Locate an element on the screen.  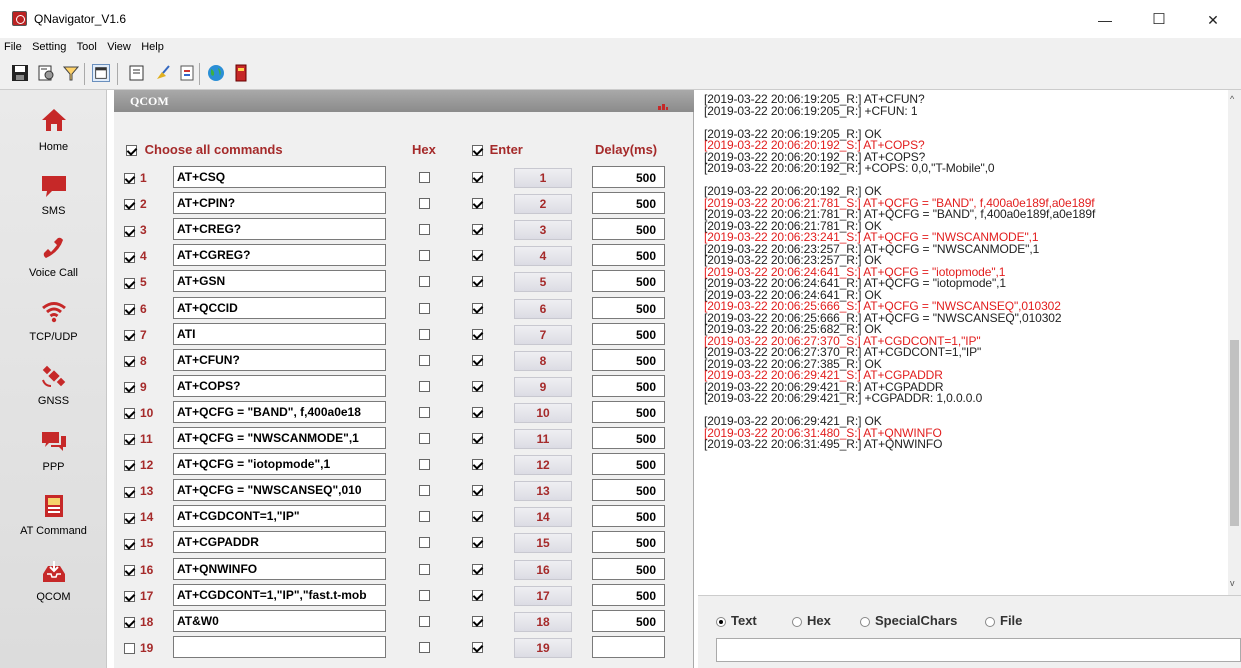
command-input: AT+QCFG = "BAND", f,400a0e18 is located at coordinates (279, 411).